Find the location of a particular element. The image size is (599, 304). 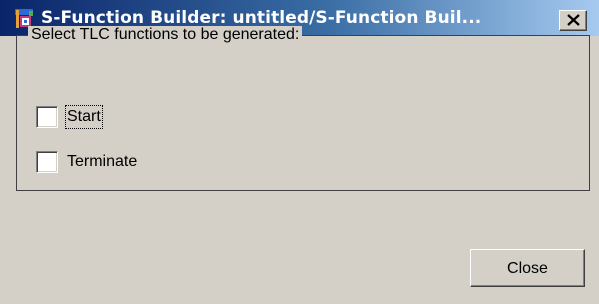

window-frame is located at coordinates (2, 170).